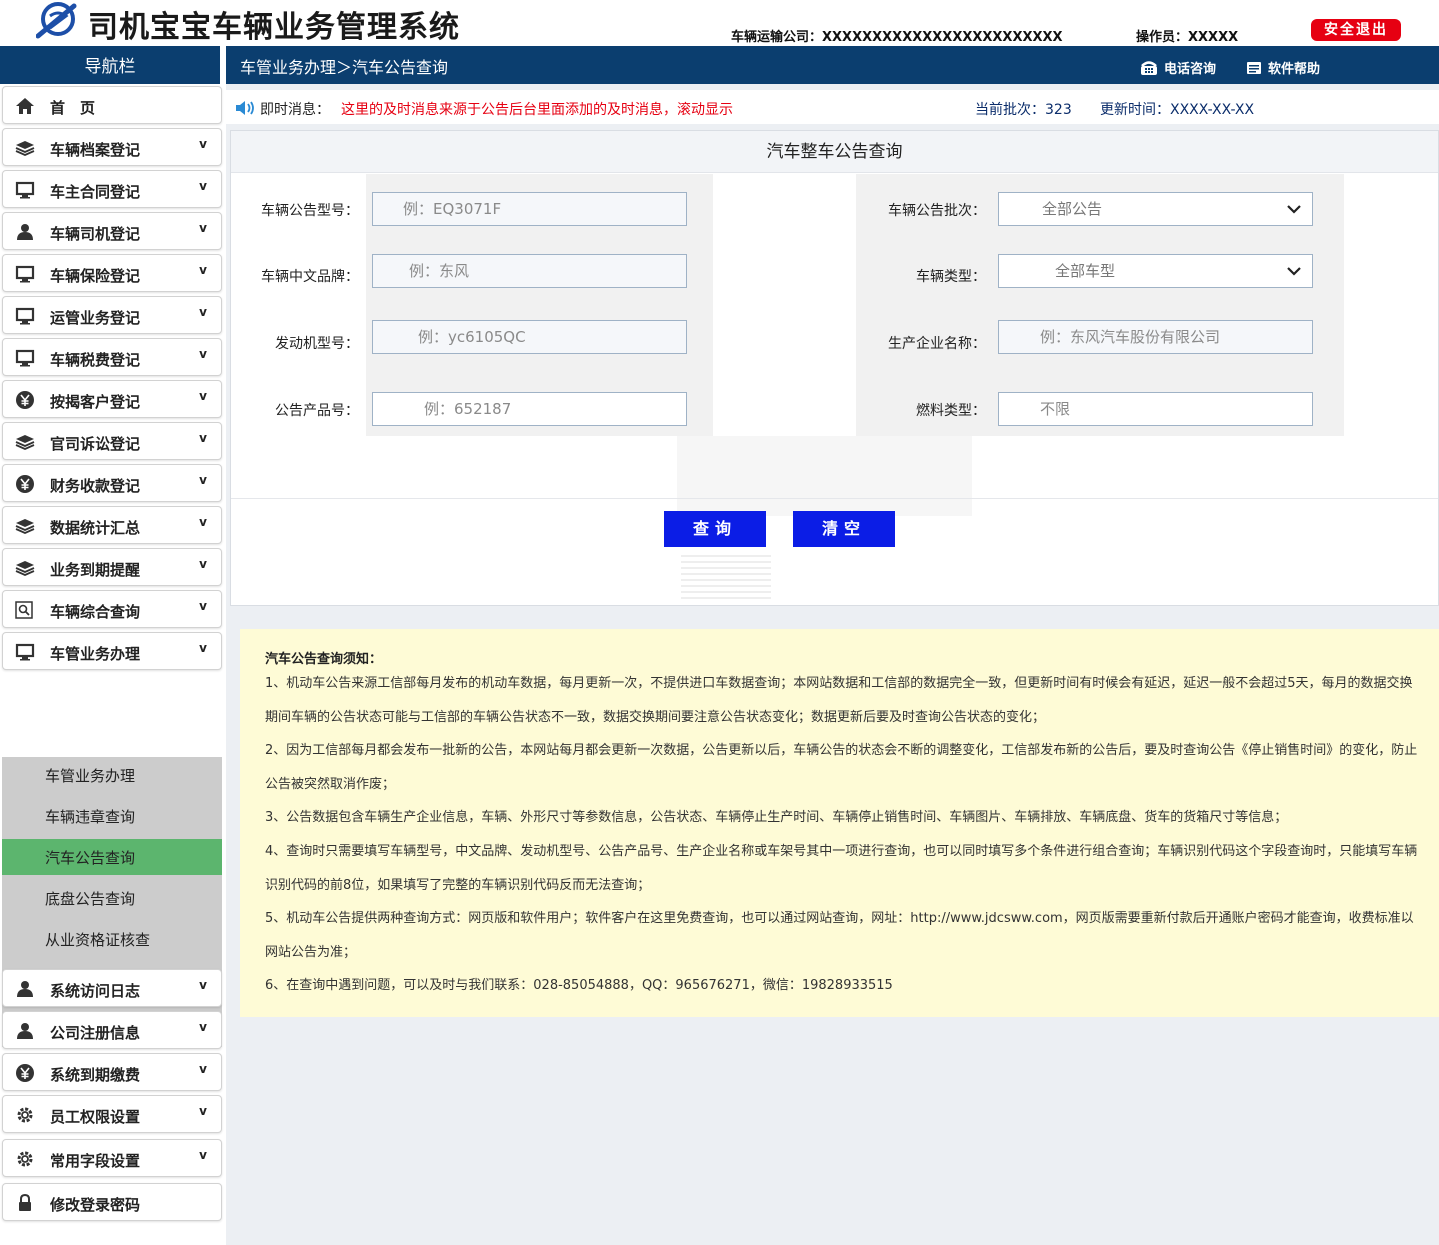  I want to click on sidebar-item-label: 官司诉讼登记, so click(95, 444).